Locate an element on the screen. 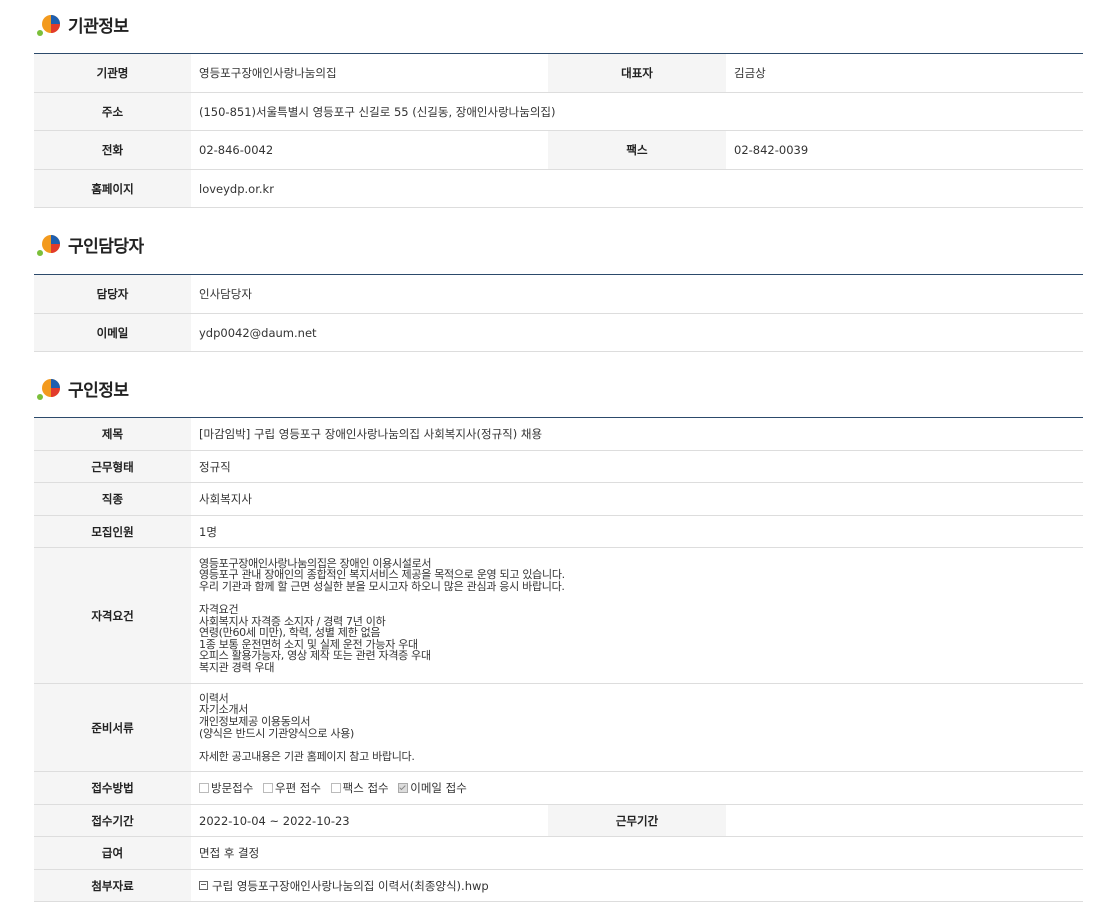  section-title-job: 구인정보 is located at coordinates (82, 388).